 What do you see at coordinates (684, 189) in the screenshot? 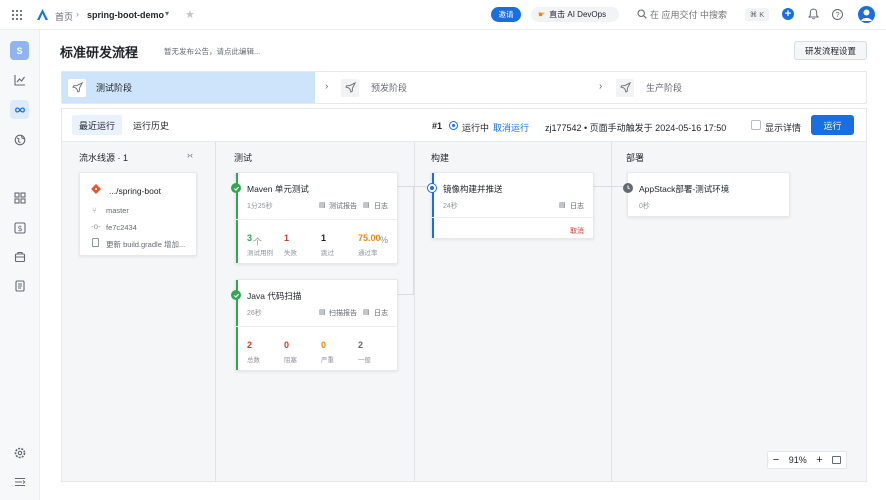
I see `job-name: AppStack部署-测试环境` at bounding box center [684, 189].